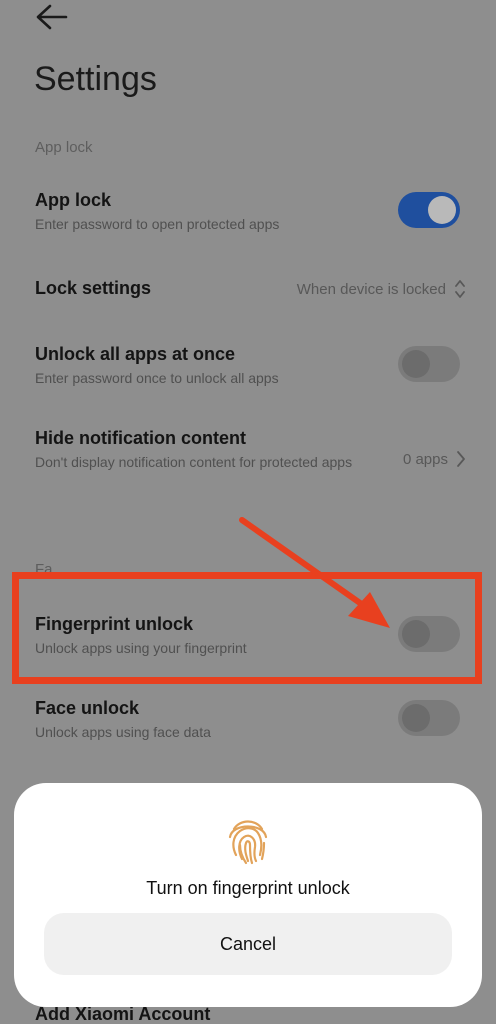  What do you see at coordinates (123, 1014) in the screenshot?
I see `setting-title: Add Xiaomi Account` at bounding box center [123, 1014].